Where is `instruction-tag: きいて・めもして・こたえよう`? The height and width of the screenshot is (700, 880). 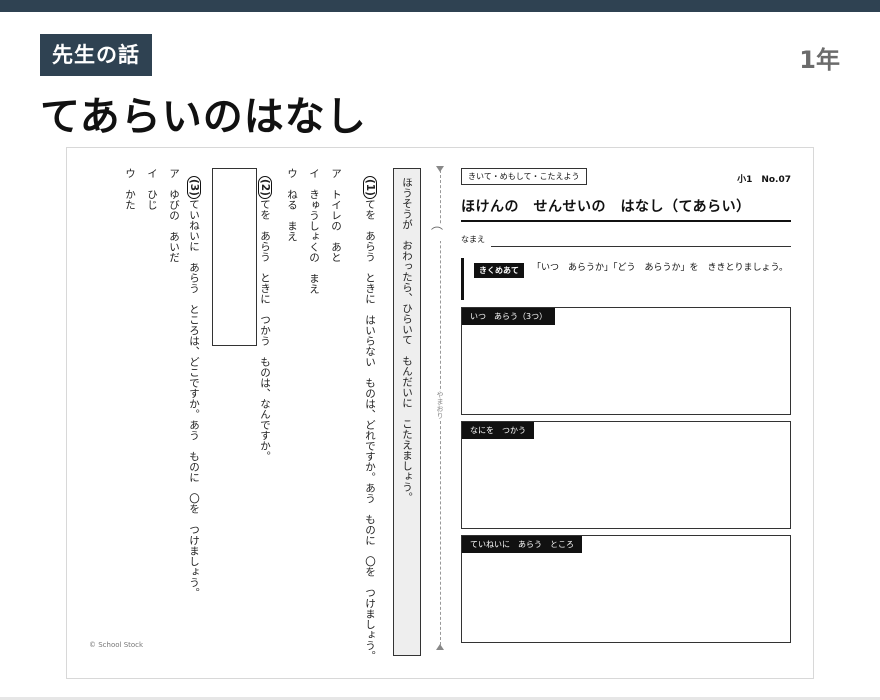 instruction-tag: きいて・めもして・こたえよう is located at coordinates (524, 176).